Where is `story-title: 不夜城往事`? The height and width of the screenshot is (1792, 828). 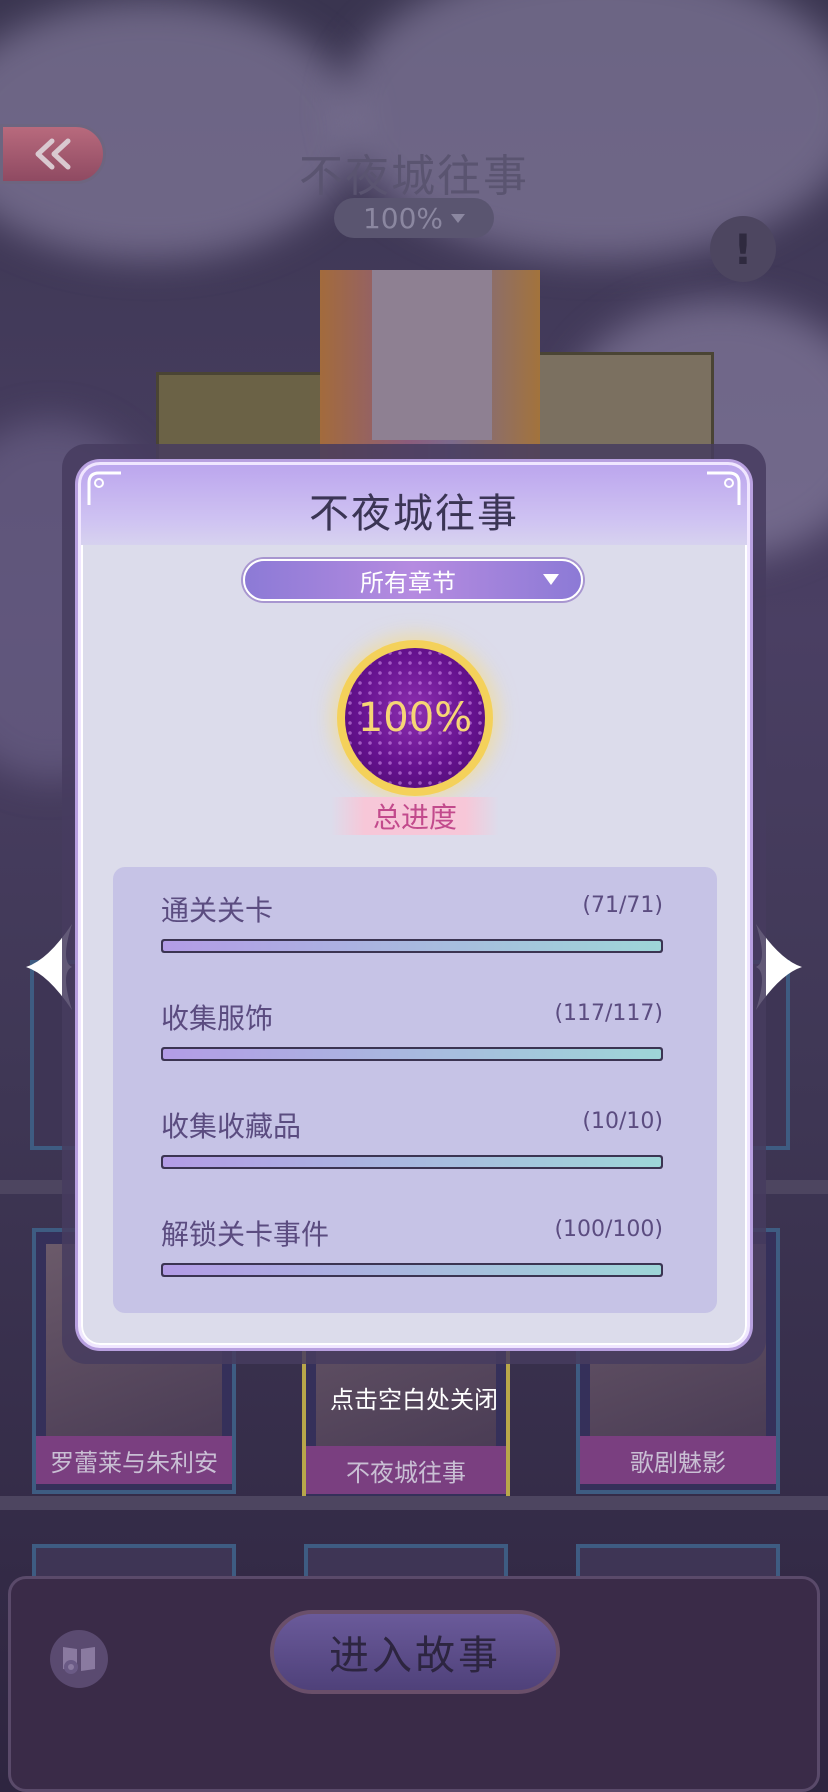
story-title: 不夜城往事 is located at coordinates (414, 176).